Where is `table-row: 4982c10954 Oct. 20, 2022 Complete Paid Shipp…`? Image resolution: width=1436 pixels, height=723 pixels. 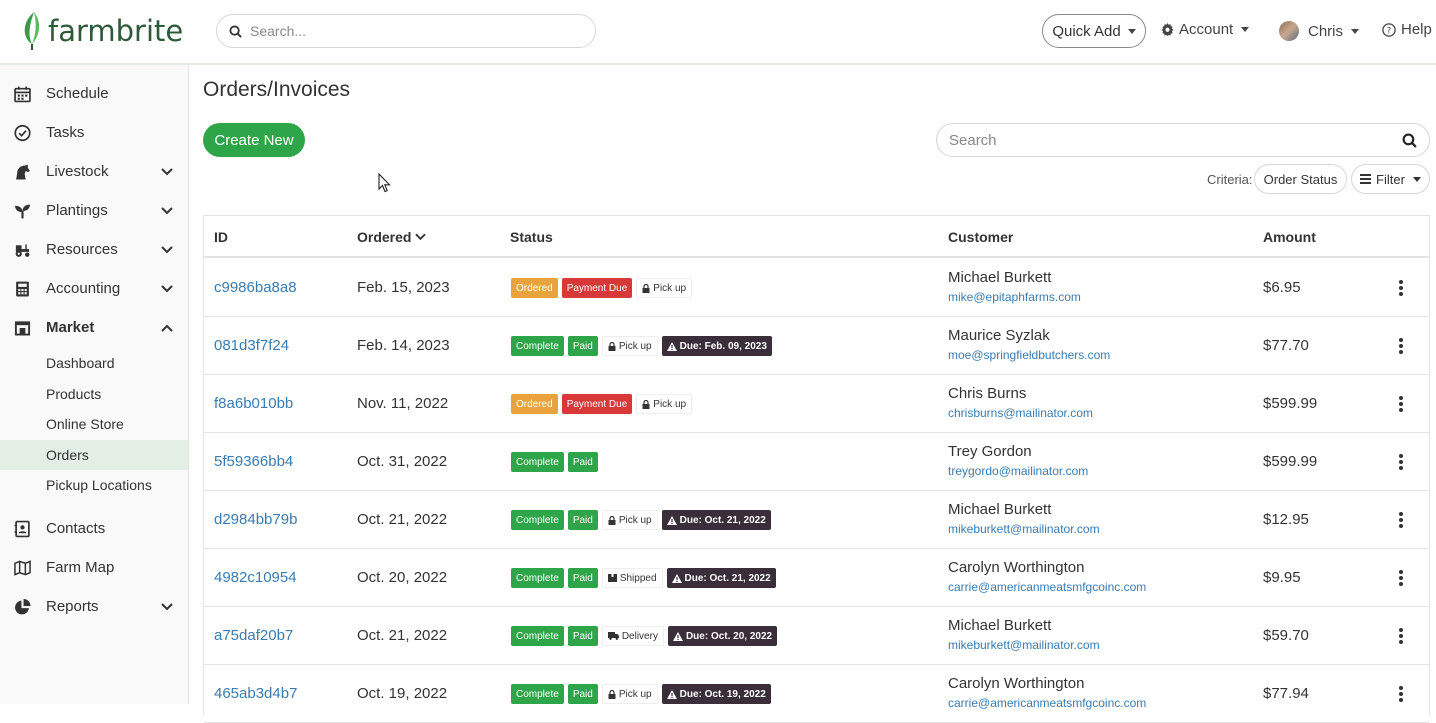 table-row: 4982c10954 Oct. 20, 2022 Complete Paid Shipp… is located at coordinates (816, 578).